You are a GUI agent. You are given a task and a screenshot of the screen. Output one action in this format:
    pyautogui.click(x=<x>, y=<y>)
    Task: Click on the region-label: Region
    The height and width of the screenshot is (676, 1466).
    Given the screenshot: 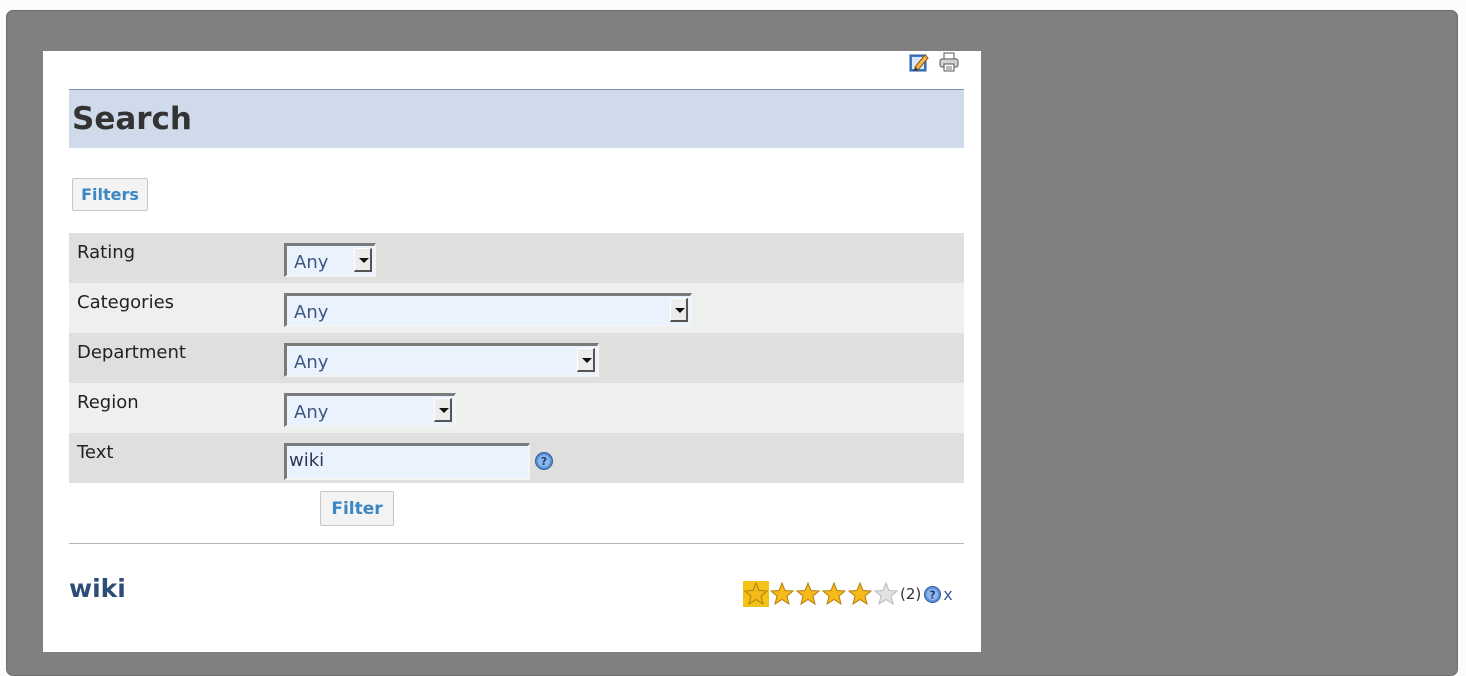 What is the action you would take?
    pyautogui.click(x=108, y=402)
    